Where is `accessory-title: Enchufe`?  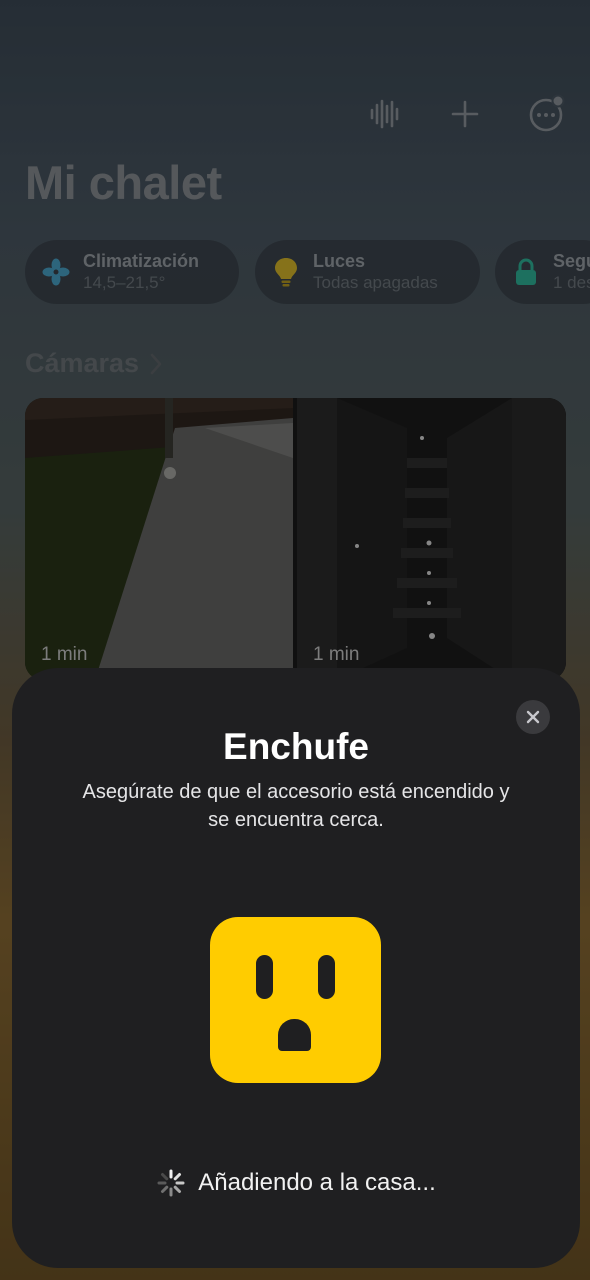
accessory-title: Enchufe is located at coordinates (296, 746).